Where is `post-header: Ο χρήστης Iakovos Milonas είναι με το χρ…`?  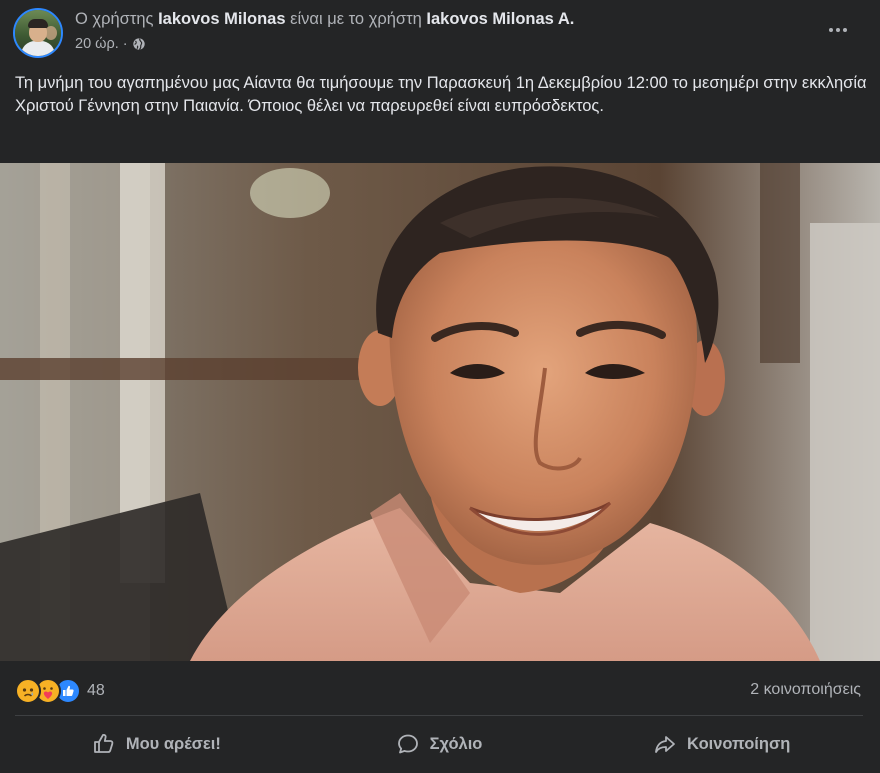
post-header: Ο χρήστης Iakovos Milonas είναι με το χρ… is located at coordinates (440, 32).